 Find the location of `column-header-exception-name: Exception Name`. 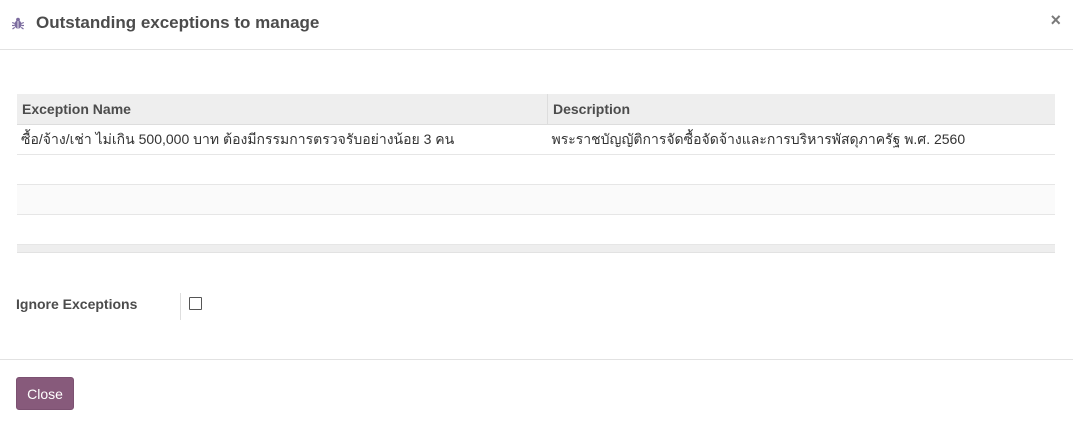

column-header-exception-name: Exception Name is located at coordinates (282, 109).